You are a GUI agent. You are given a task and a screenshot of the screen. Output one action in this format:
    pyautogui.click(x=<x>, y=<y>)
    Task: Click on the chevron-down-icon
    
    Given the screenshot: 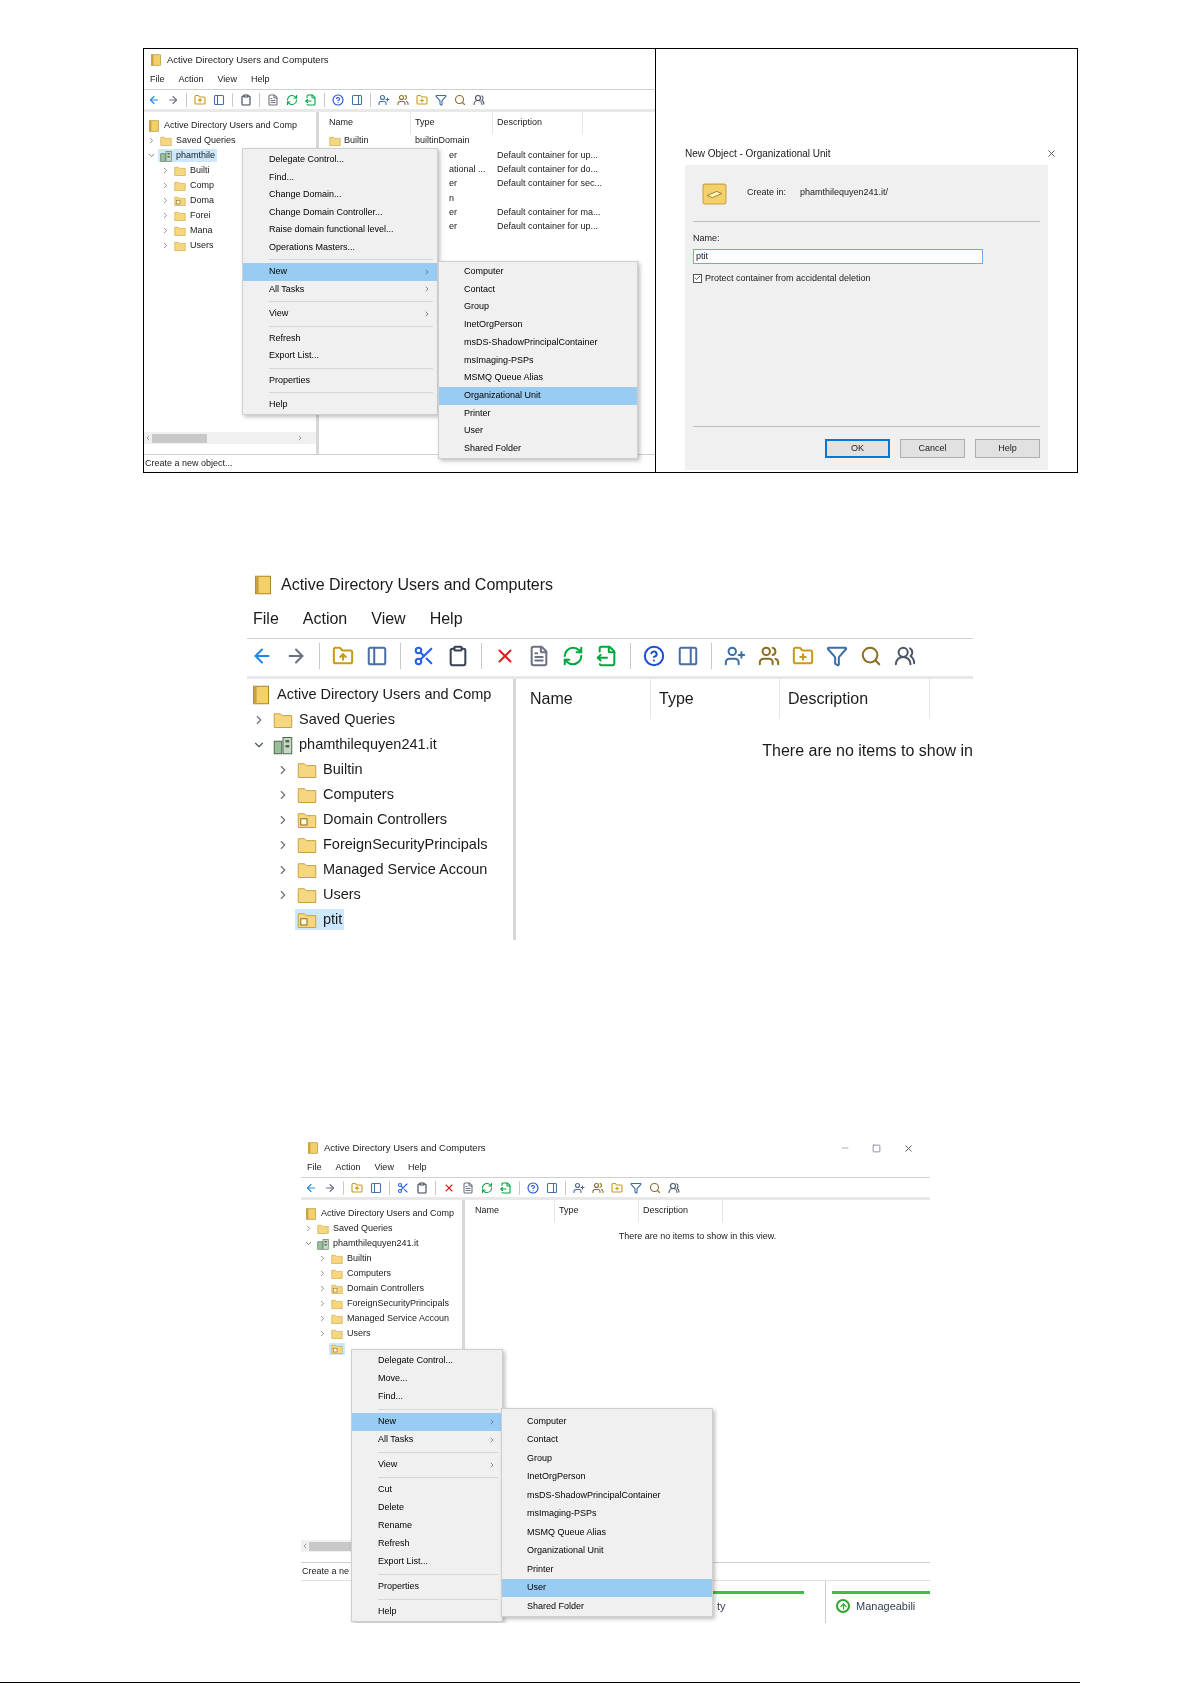 What is the action you would take?
    pyautogui.click(x=308, y=1243)
    